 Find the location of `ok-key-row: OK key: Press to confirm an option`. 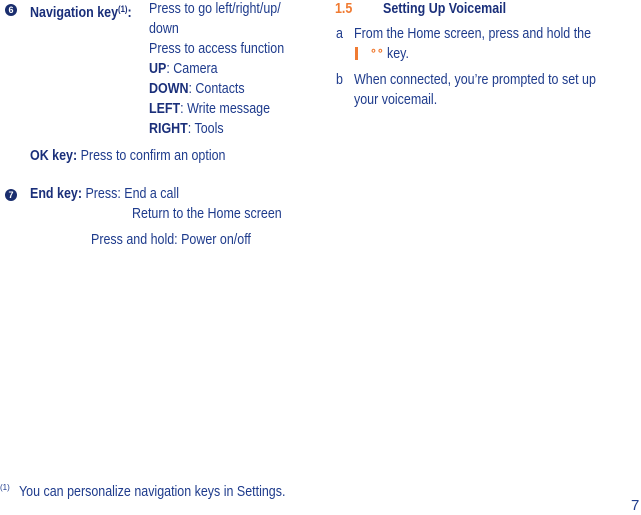

ok-key-row: OK key: Press to confirm an option is located at coordinates (127, 156).